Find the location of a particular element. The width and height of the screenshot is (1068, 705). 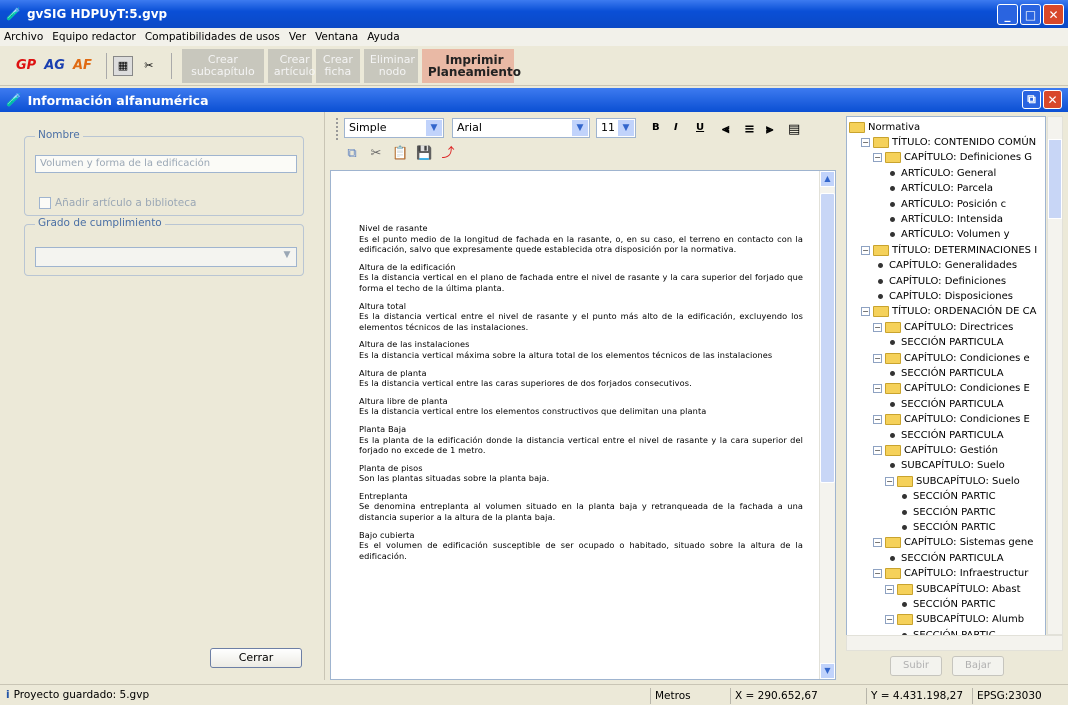

font-size-select: 11 ▼ is located at coordinates (616, 128).